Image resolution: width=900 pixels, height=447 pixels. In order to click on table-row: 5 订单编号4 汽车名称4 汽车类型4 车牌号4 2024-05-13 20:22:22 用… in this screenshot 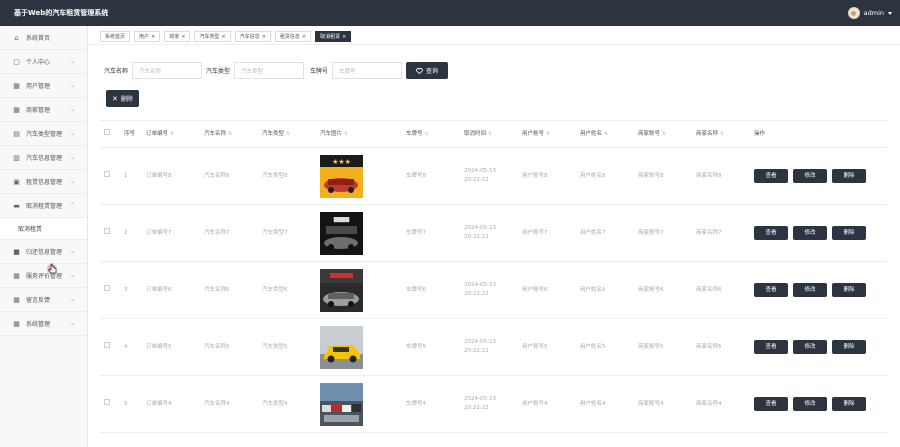, I will do `click(493, 404)`.